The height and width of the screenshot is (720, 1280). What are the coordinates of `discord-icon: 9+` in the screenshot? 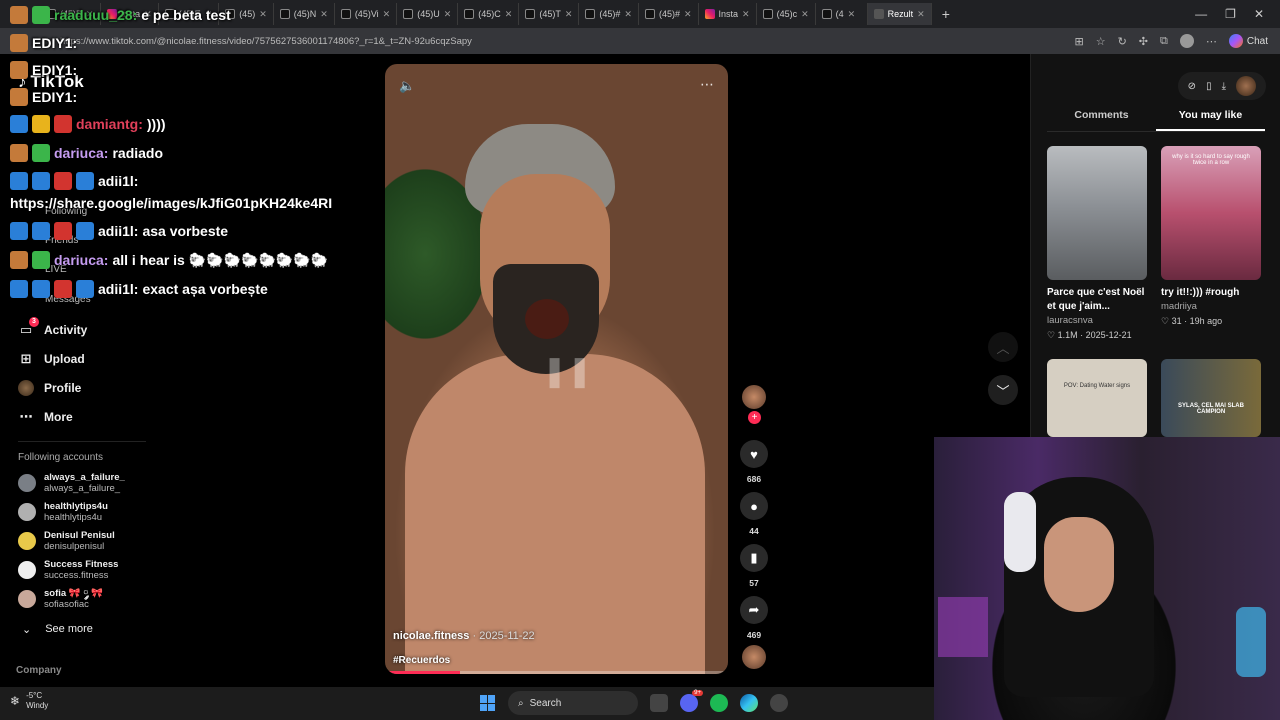 It's located at (691, 701).